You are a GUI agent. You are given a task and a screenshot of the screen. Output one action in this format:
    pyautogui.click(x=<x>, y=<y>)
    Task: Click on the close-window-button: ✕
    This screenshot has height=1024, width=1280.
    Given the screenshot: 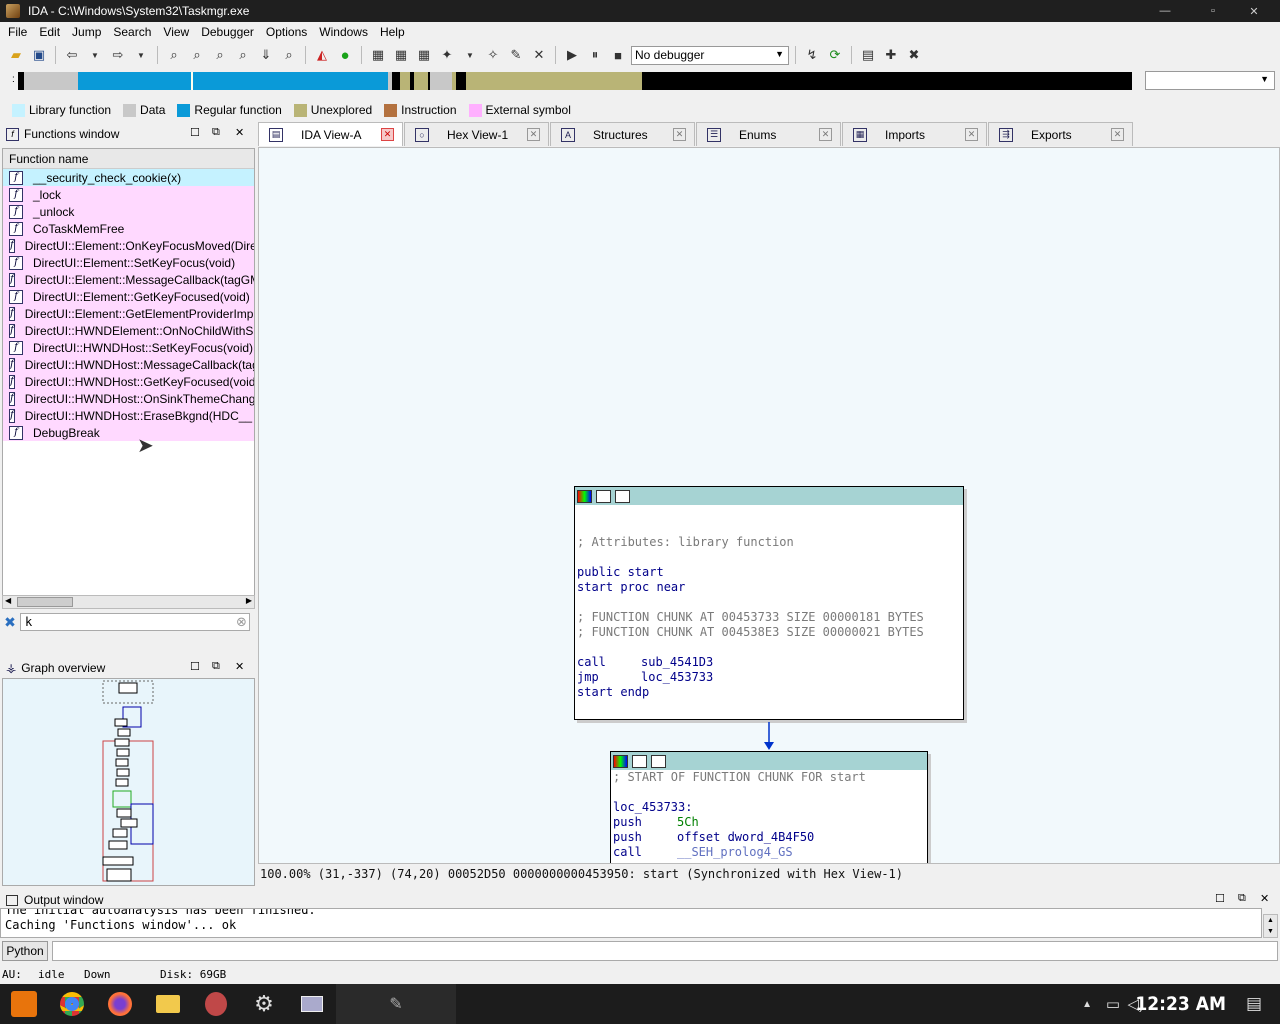 What is the action you would take?
    pyautogui.click(x=1254, y=11)
    